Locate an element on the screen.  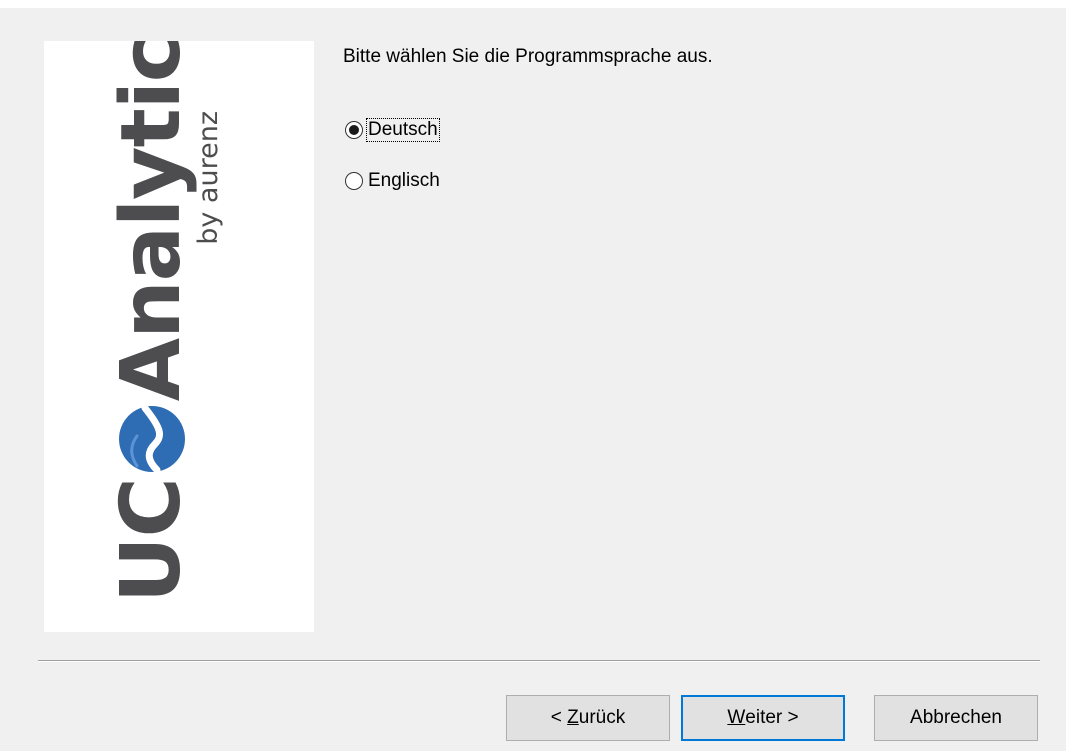
radio-button-checked is located at coordinates (354, 130).